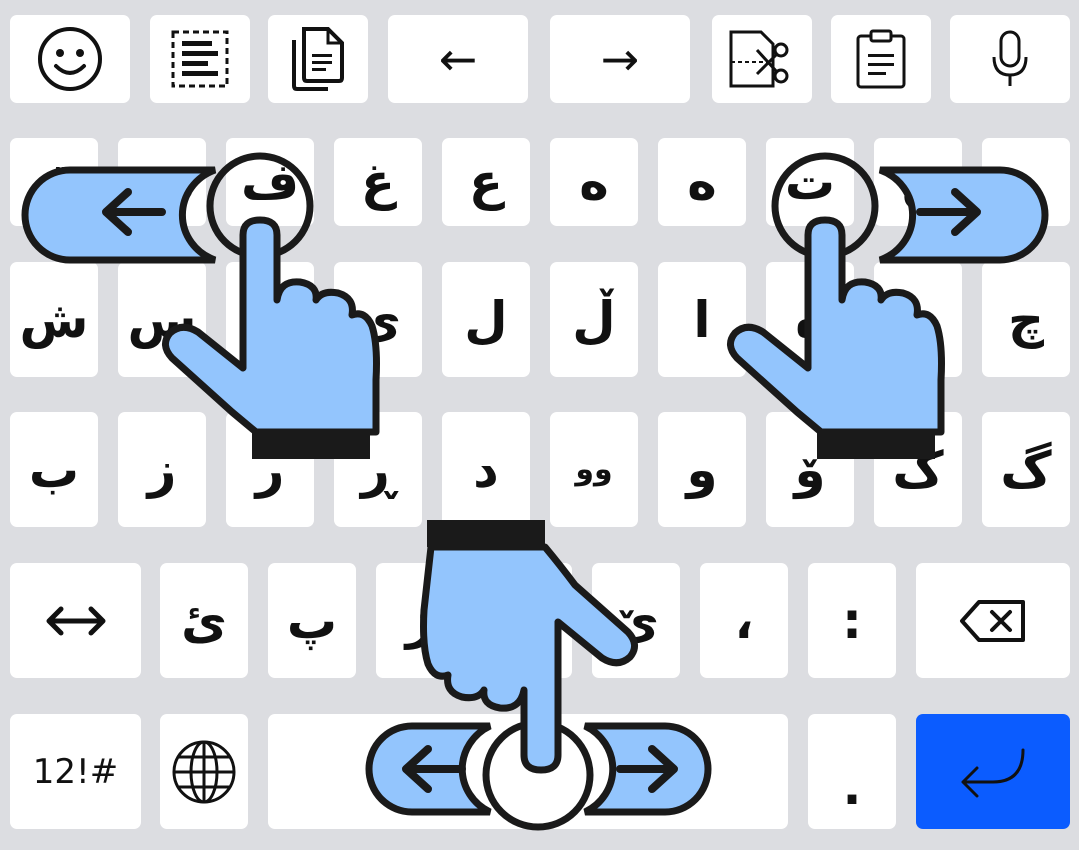  I want to click on microphone-icon, so click(1010, 58).